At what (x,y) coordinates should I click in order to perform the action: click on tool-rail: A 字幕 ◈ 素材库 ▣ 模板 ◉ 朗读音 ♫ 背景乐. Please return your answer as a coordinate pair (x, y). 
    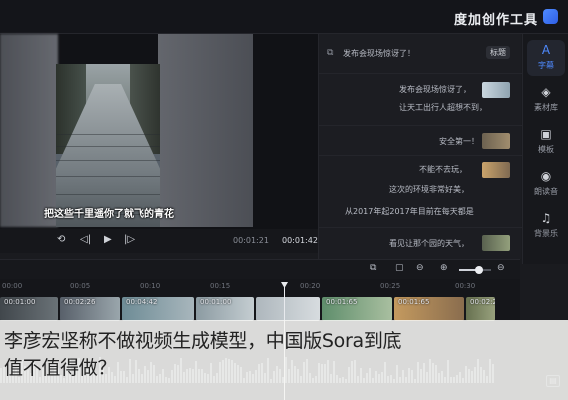
    Looking at the image, I should click on (545, 149).